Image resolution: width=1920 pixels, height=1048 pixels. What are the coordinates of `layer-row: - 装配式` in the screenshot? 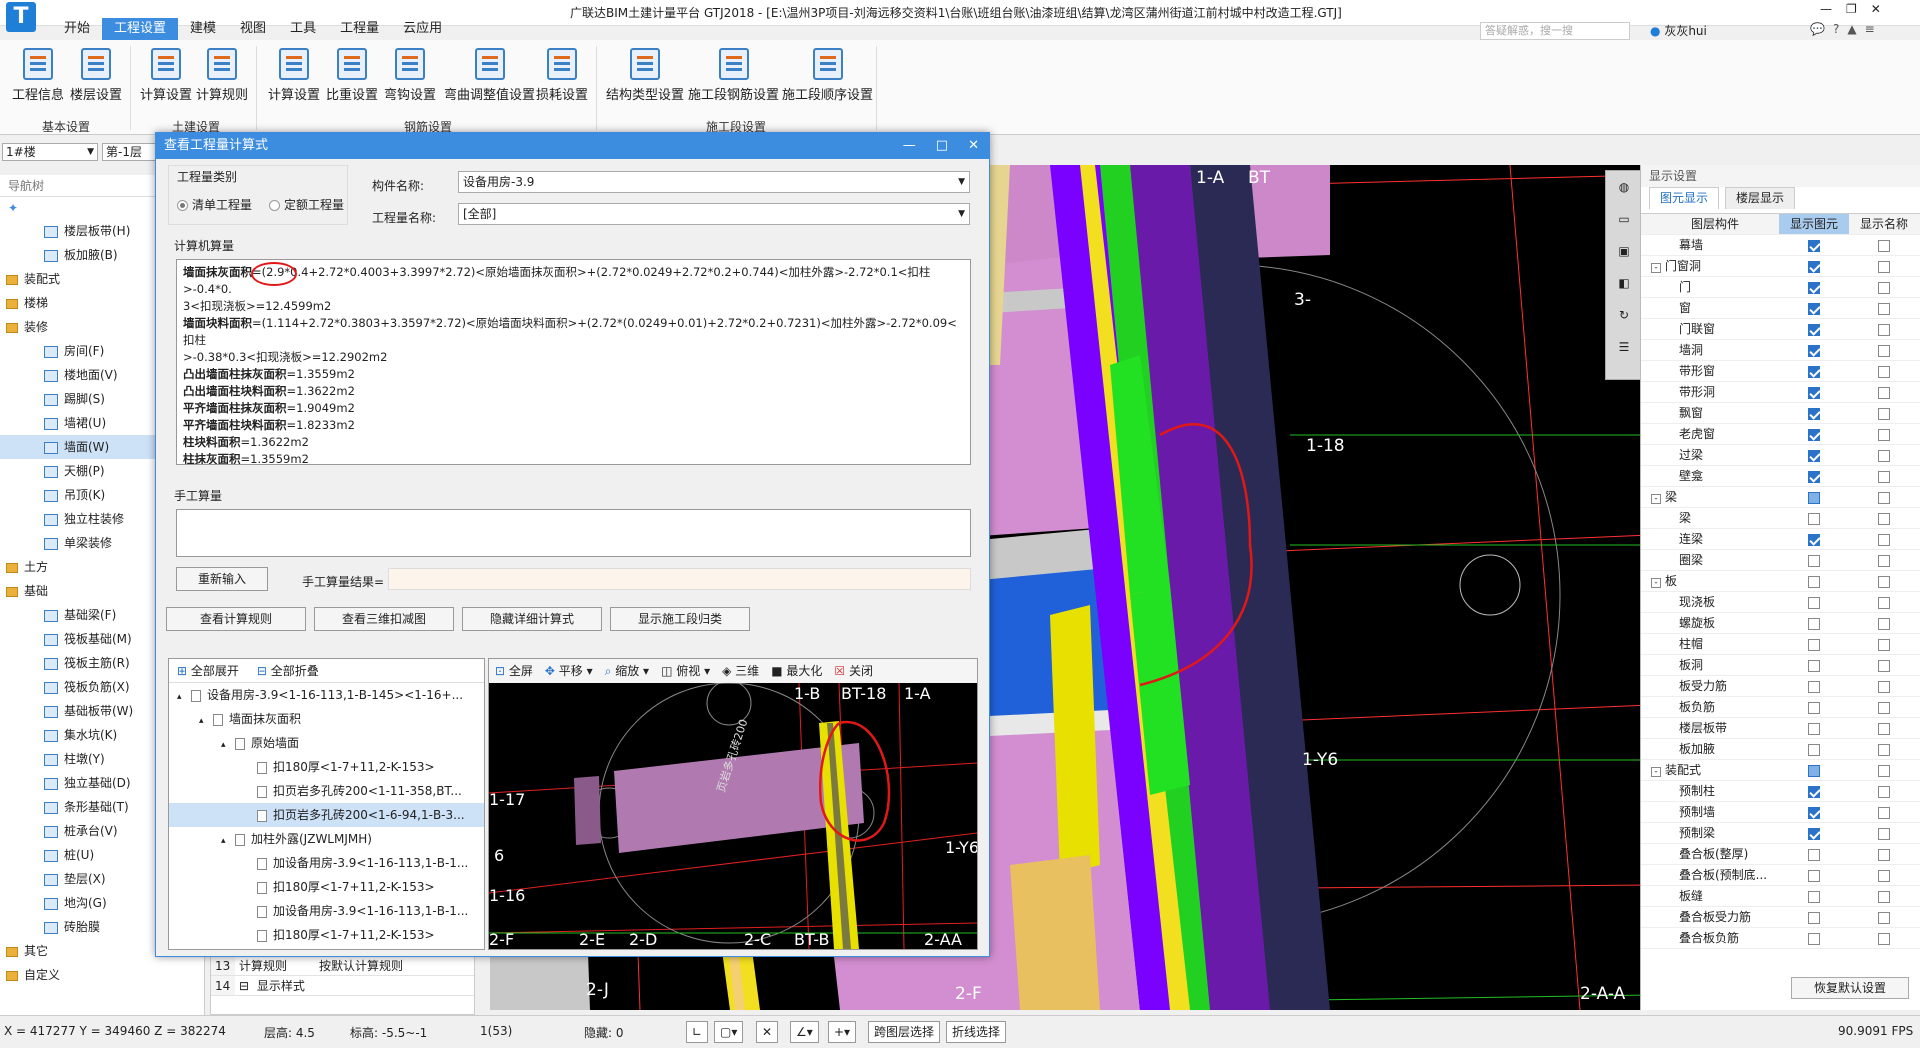 It's located at (1780, 770).